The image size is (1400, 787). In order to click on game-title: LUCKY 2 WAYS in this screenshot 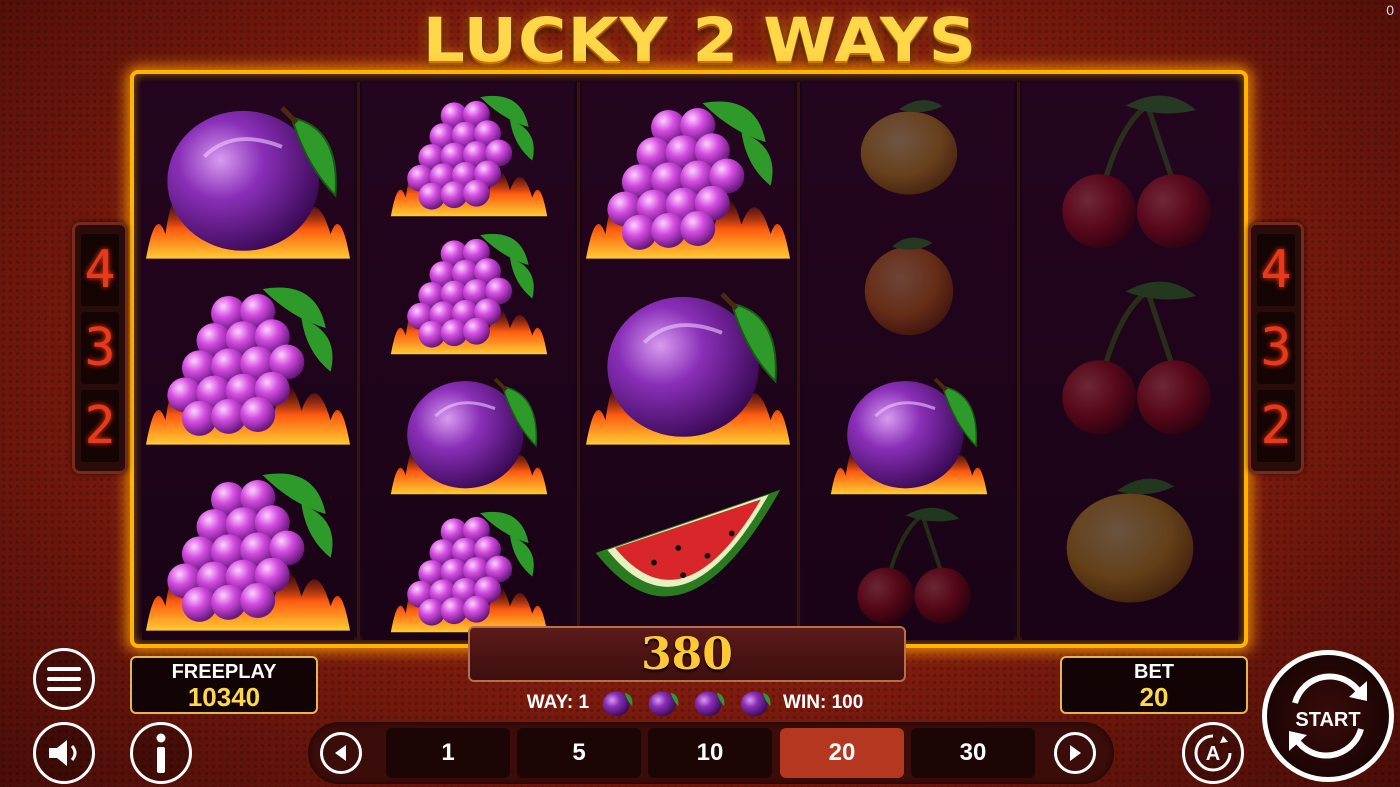, I will do `click(700, 40)`.